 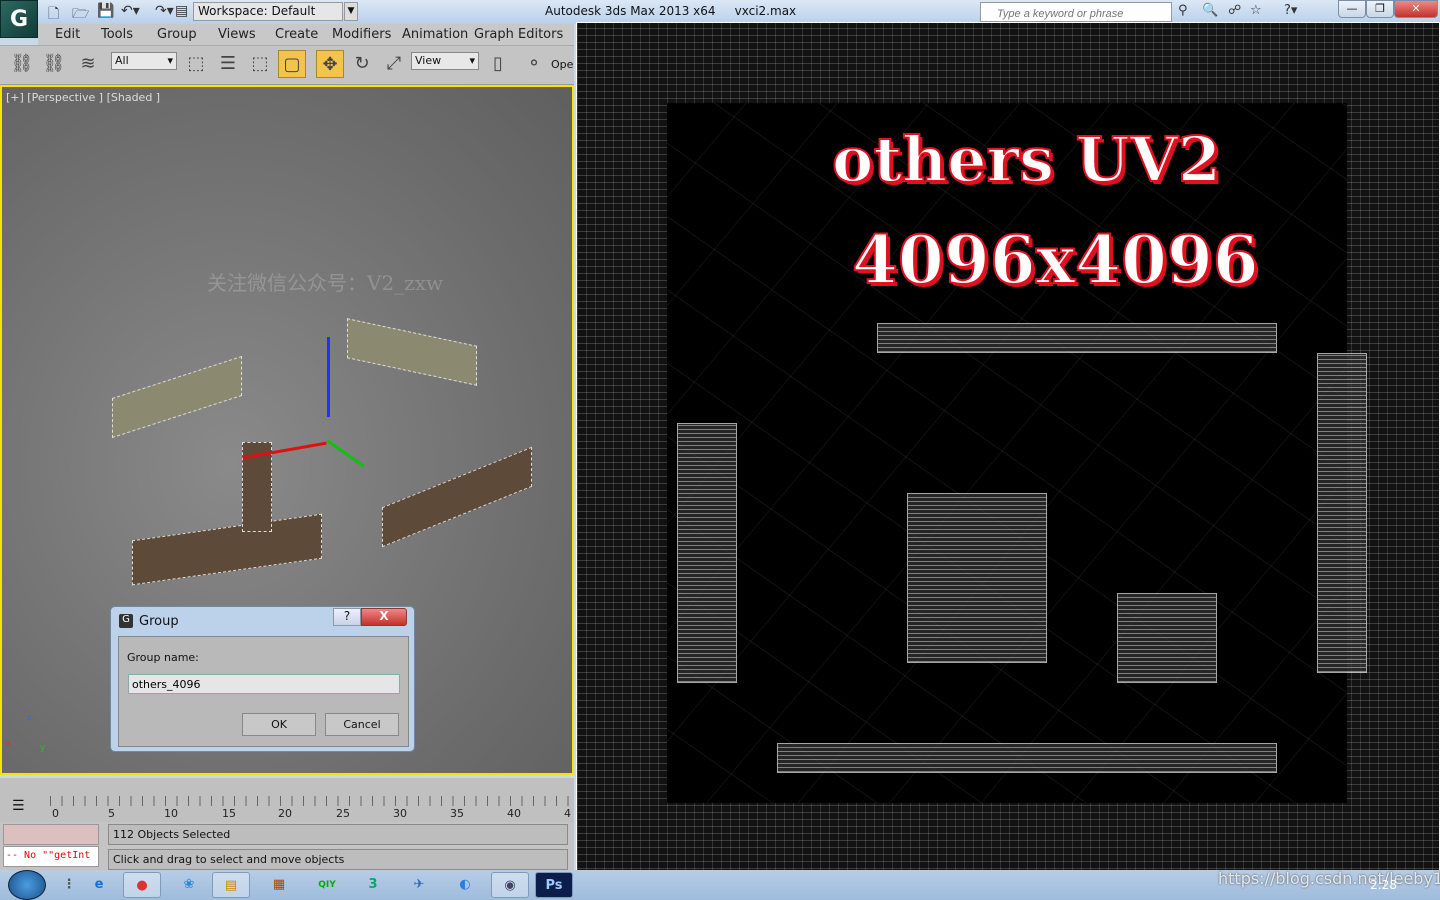 What do you see at coordinates (1290, 10) in the screenshot?
I see `help-icon: ?▾` at bounding box center [1290, 10].